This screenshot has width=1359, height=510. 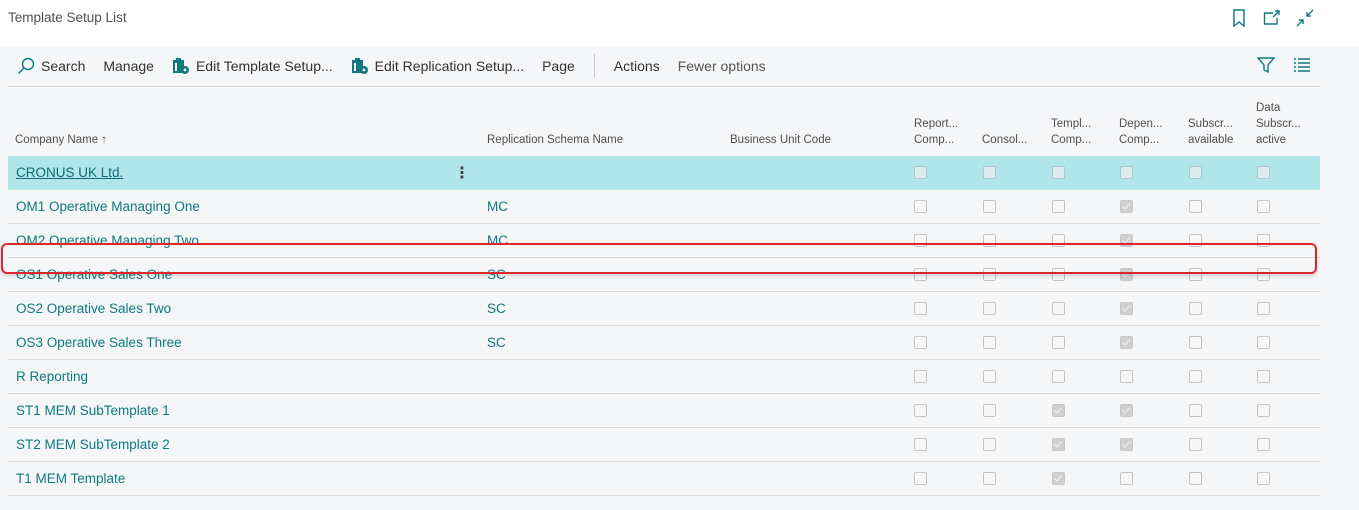 What do you see at coordinates (664, 377) in the screenshot?
I see `table-row: R Reporting` at bounding box center [664, 377].